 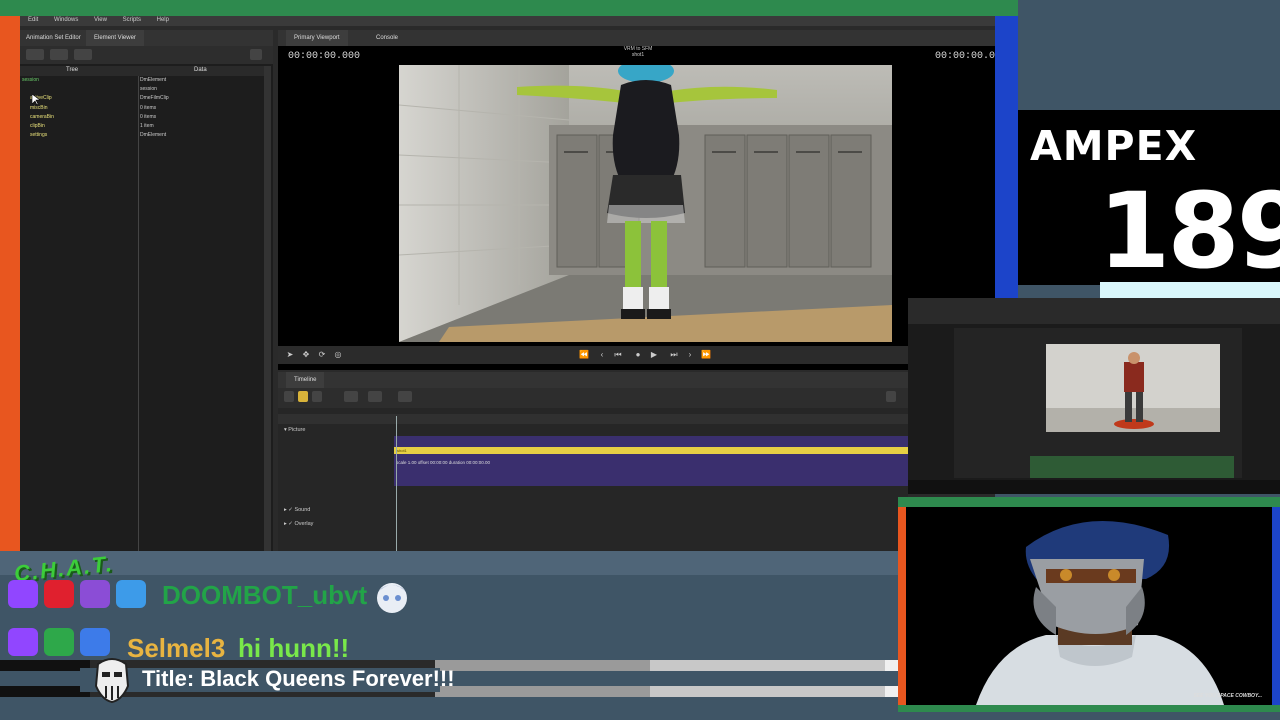 What do you see at coordinates (256, 54) in the screenshot?
I see `gear-icon` at bounding box center [256, 54].